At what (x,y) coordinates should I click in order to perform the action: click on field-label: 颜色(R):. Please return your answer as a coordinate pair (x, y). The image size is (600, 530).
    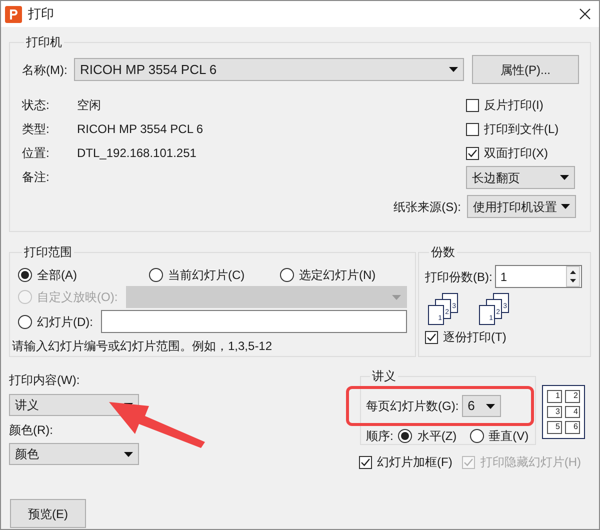
    Looking at the image, I should click on (31, 430).